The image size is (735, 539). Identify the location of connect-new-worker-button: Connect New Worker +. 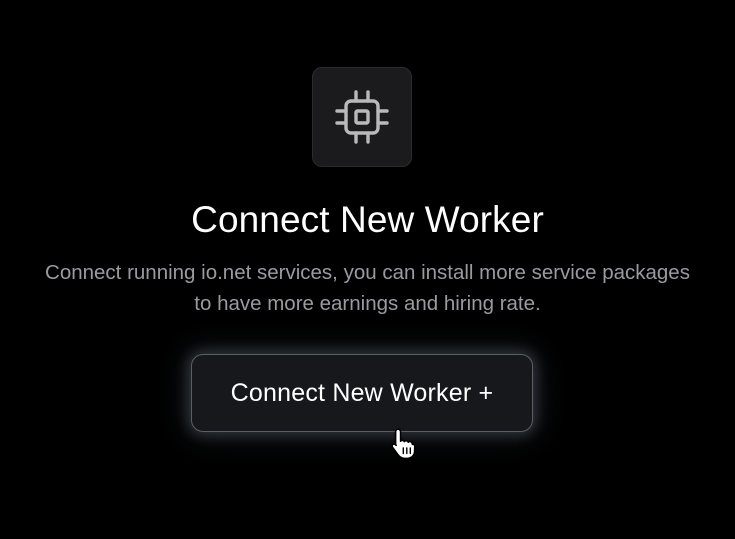
(362, 393).